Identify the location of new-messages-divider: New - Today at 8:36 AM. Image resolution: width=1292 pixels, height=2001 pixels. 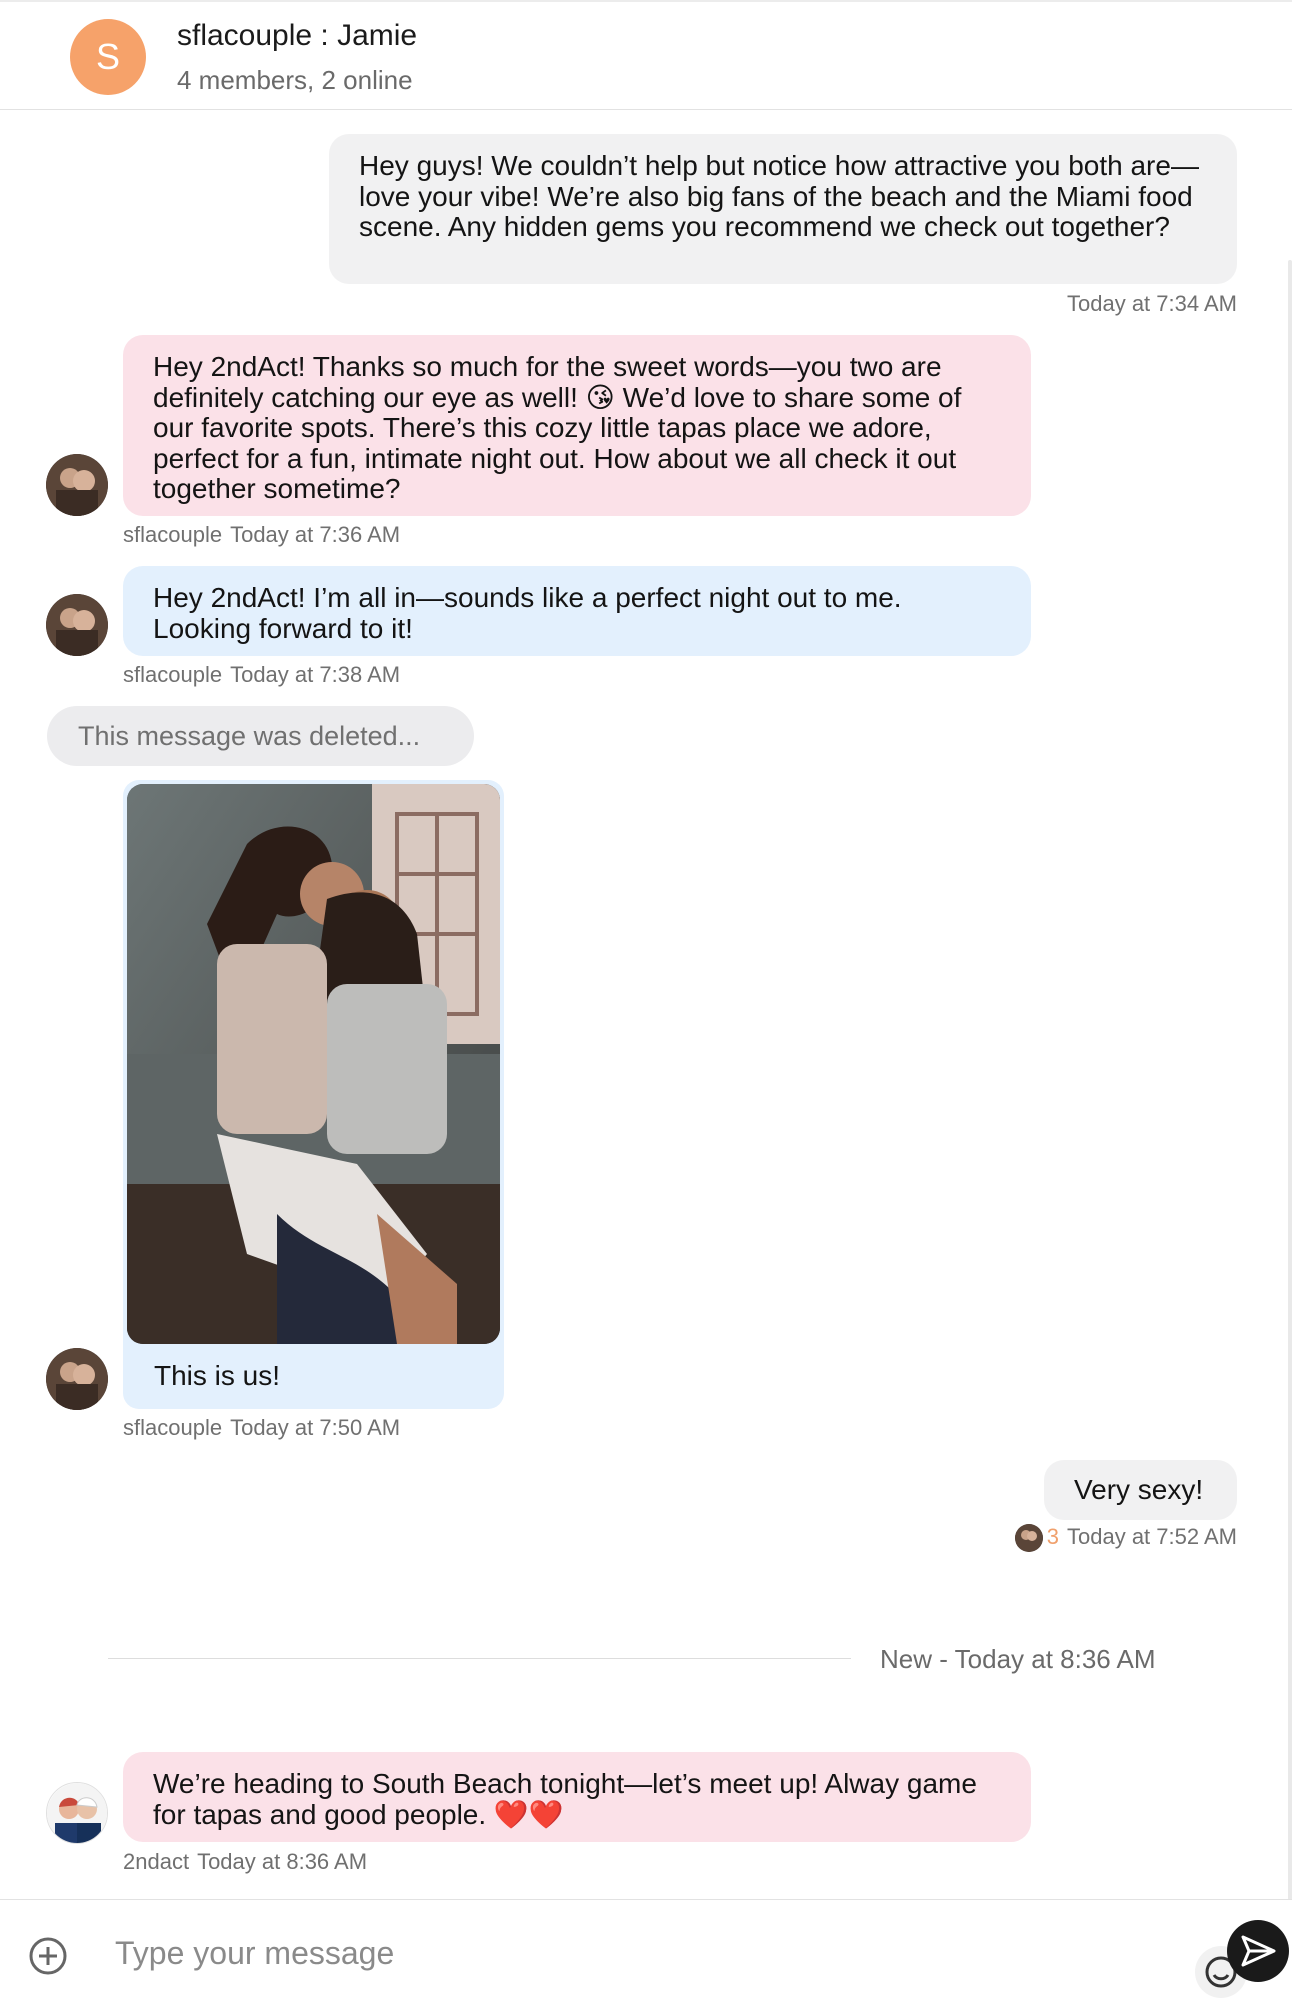
(1018, 1659).